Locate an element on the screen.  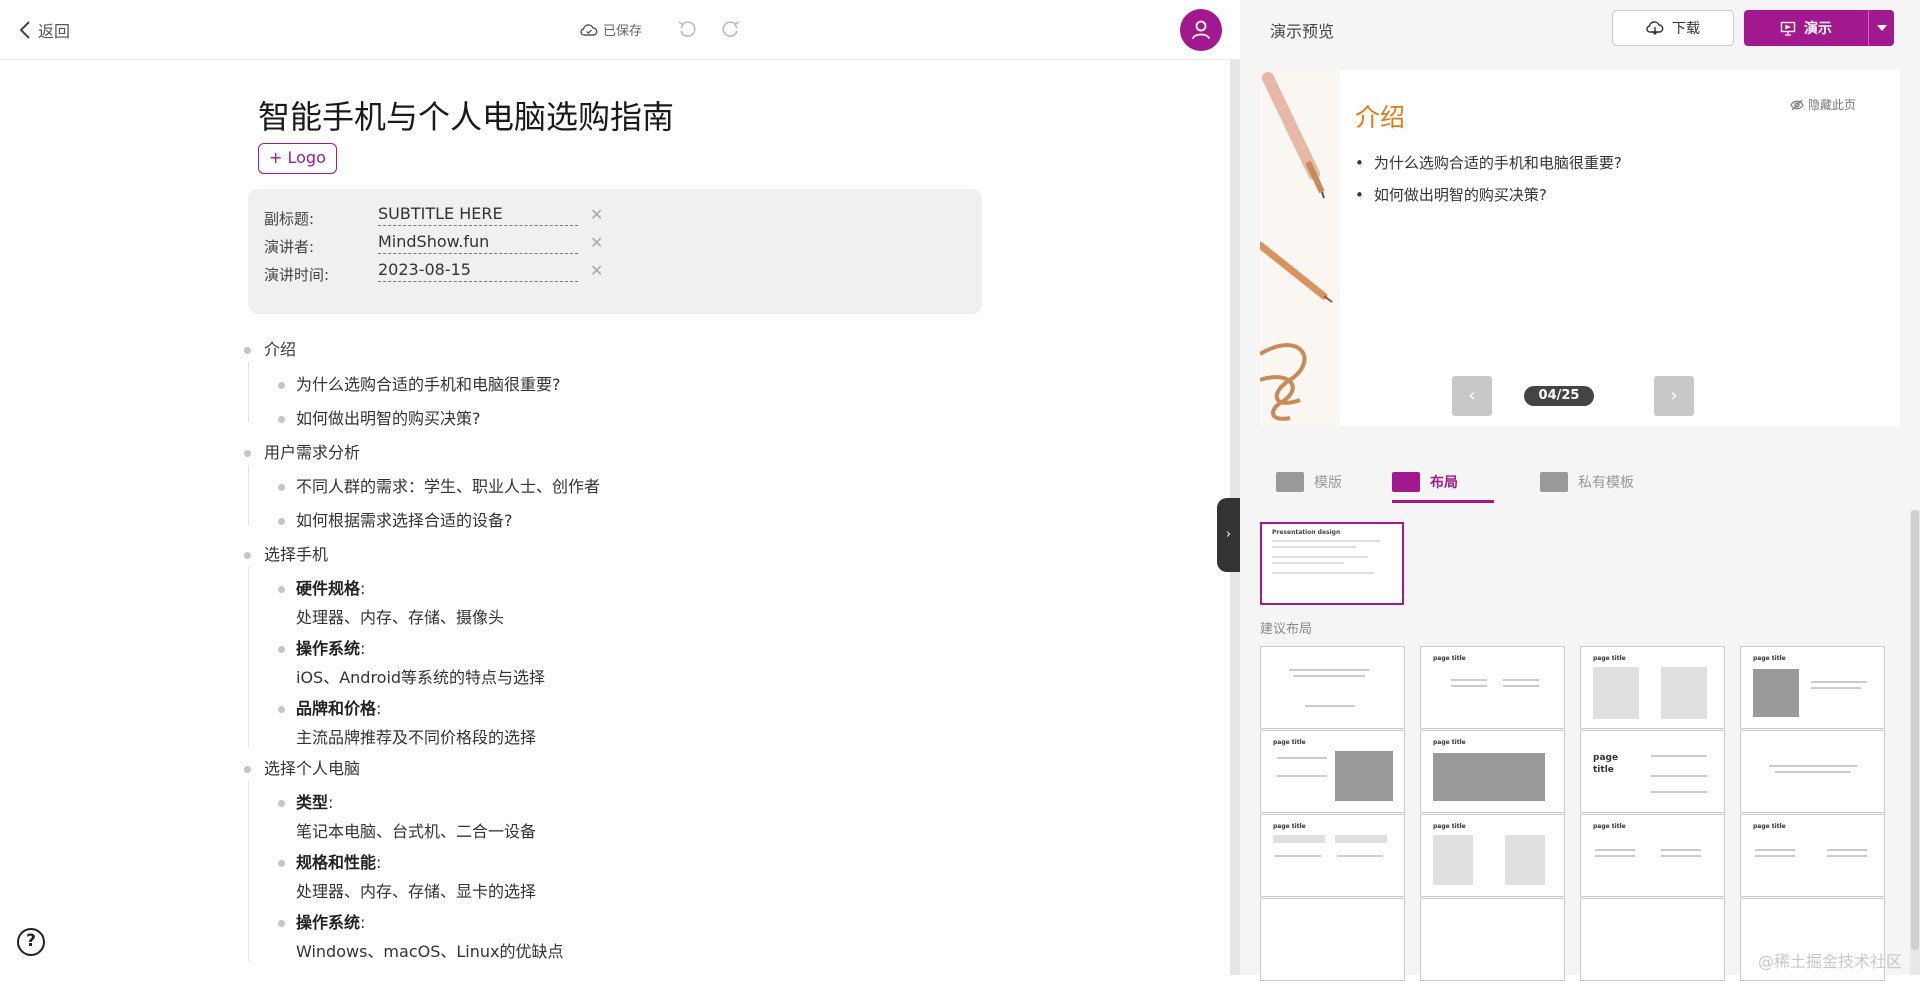
outline-item: 品牌和价格: 主流品牌推荐及不同价格段的选择 is located at coordinates (416, 721).